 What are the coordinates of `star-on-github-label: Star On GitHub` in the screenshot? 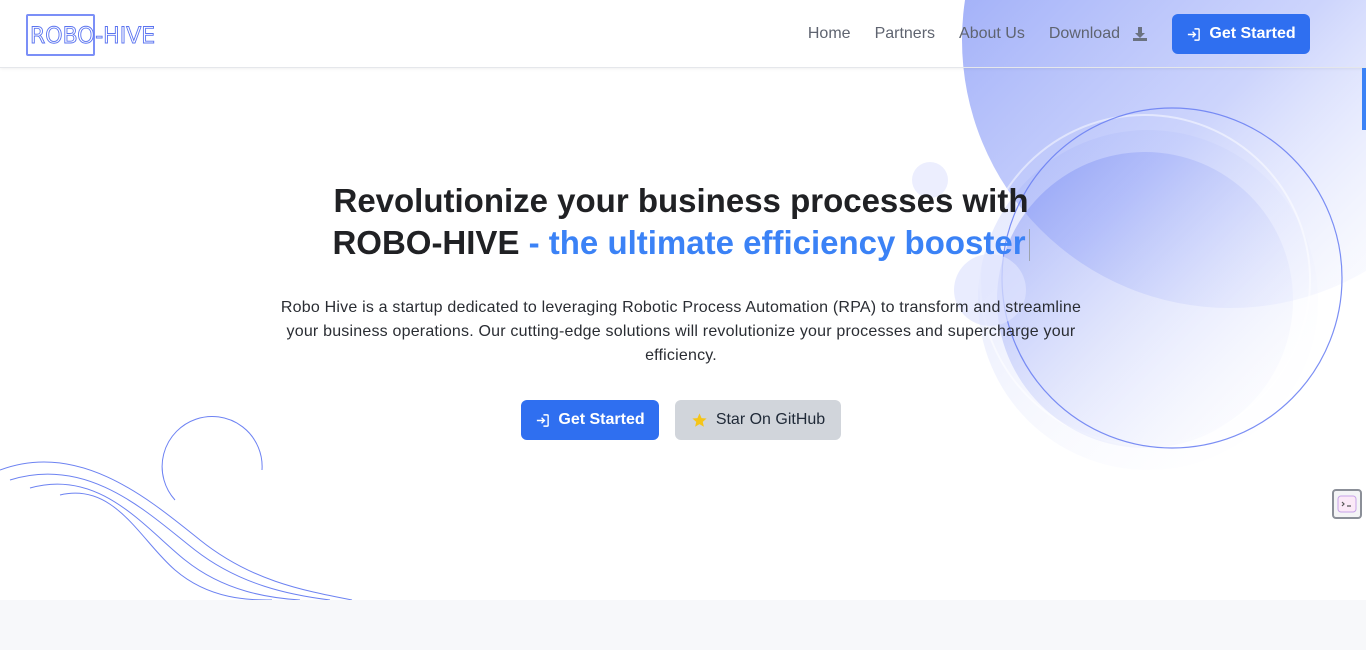 It's located at (770, 419).